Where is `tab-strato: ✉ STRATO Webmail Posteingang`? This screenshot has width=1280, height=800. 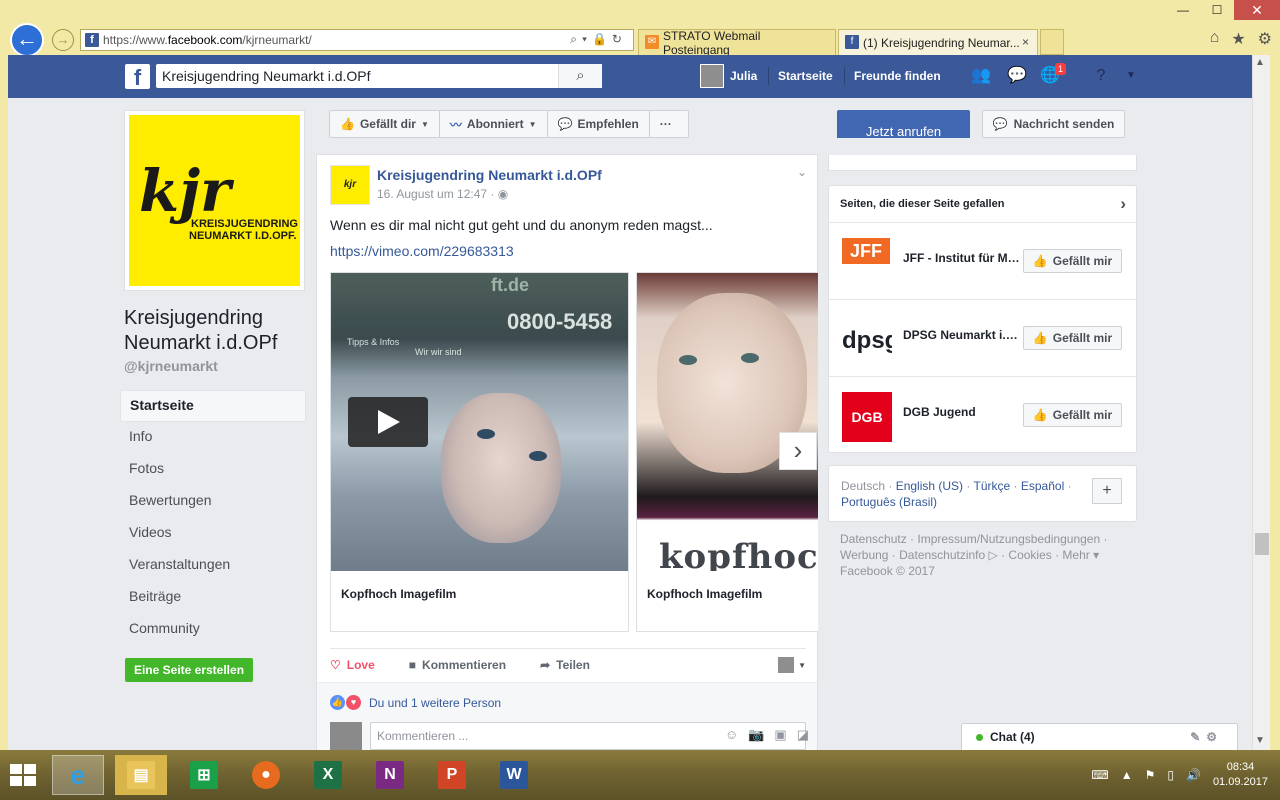
tab-strato: ✉ STRATO Webmail Posteingang is located at coordinates (737, 43).